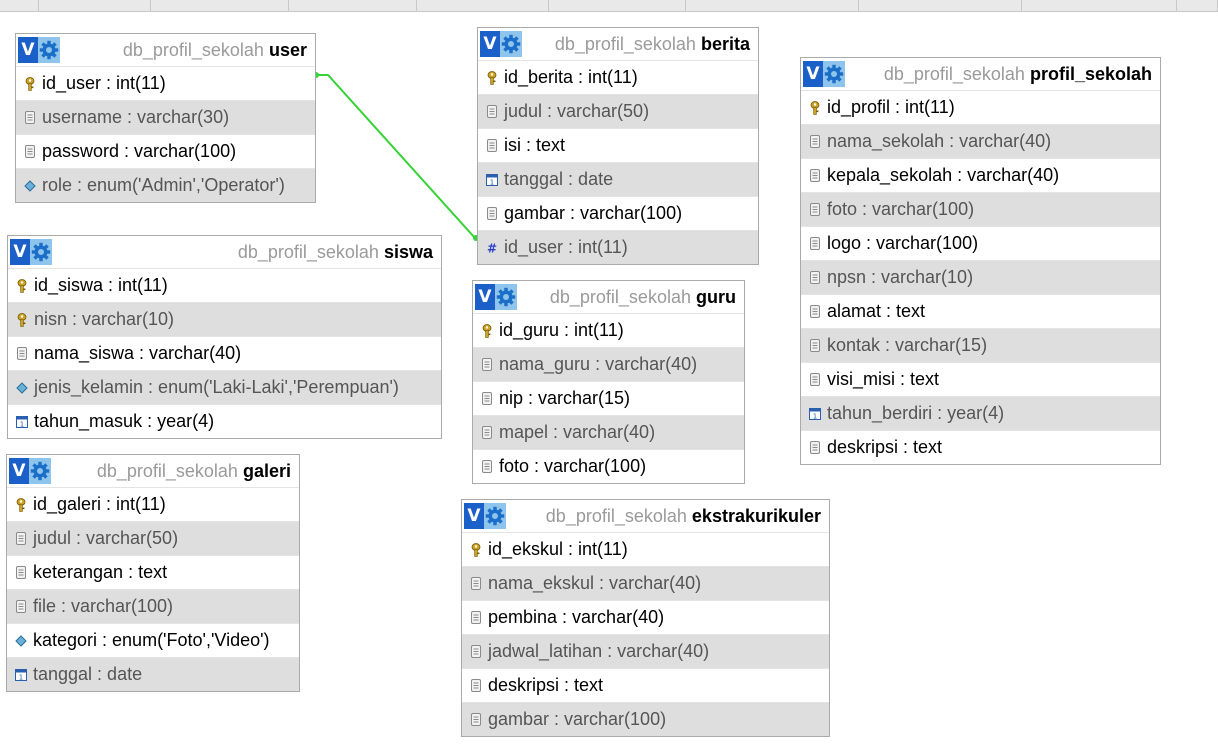 The image size is (1218, 756). I want to click on column-row: 1 tahun_berdiri : year(4), so click(980, 413).